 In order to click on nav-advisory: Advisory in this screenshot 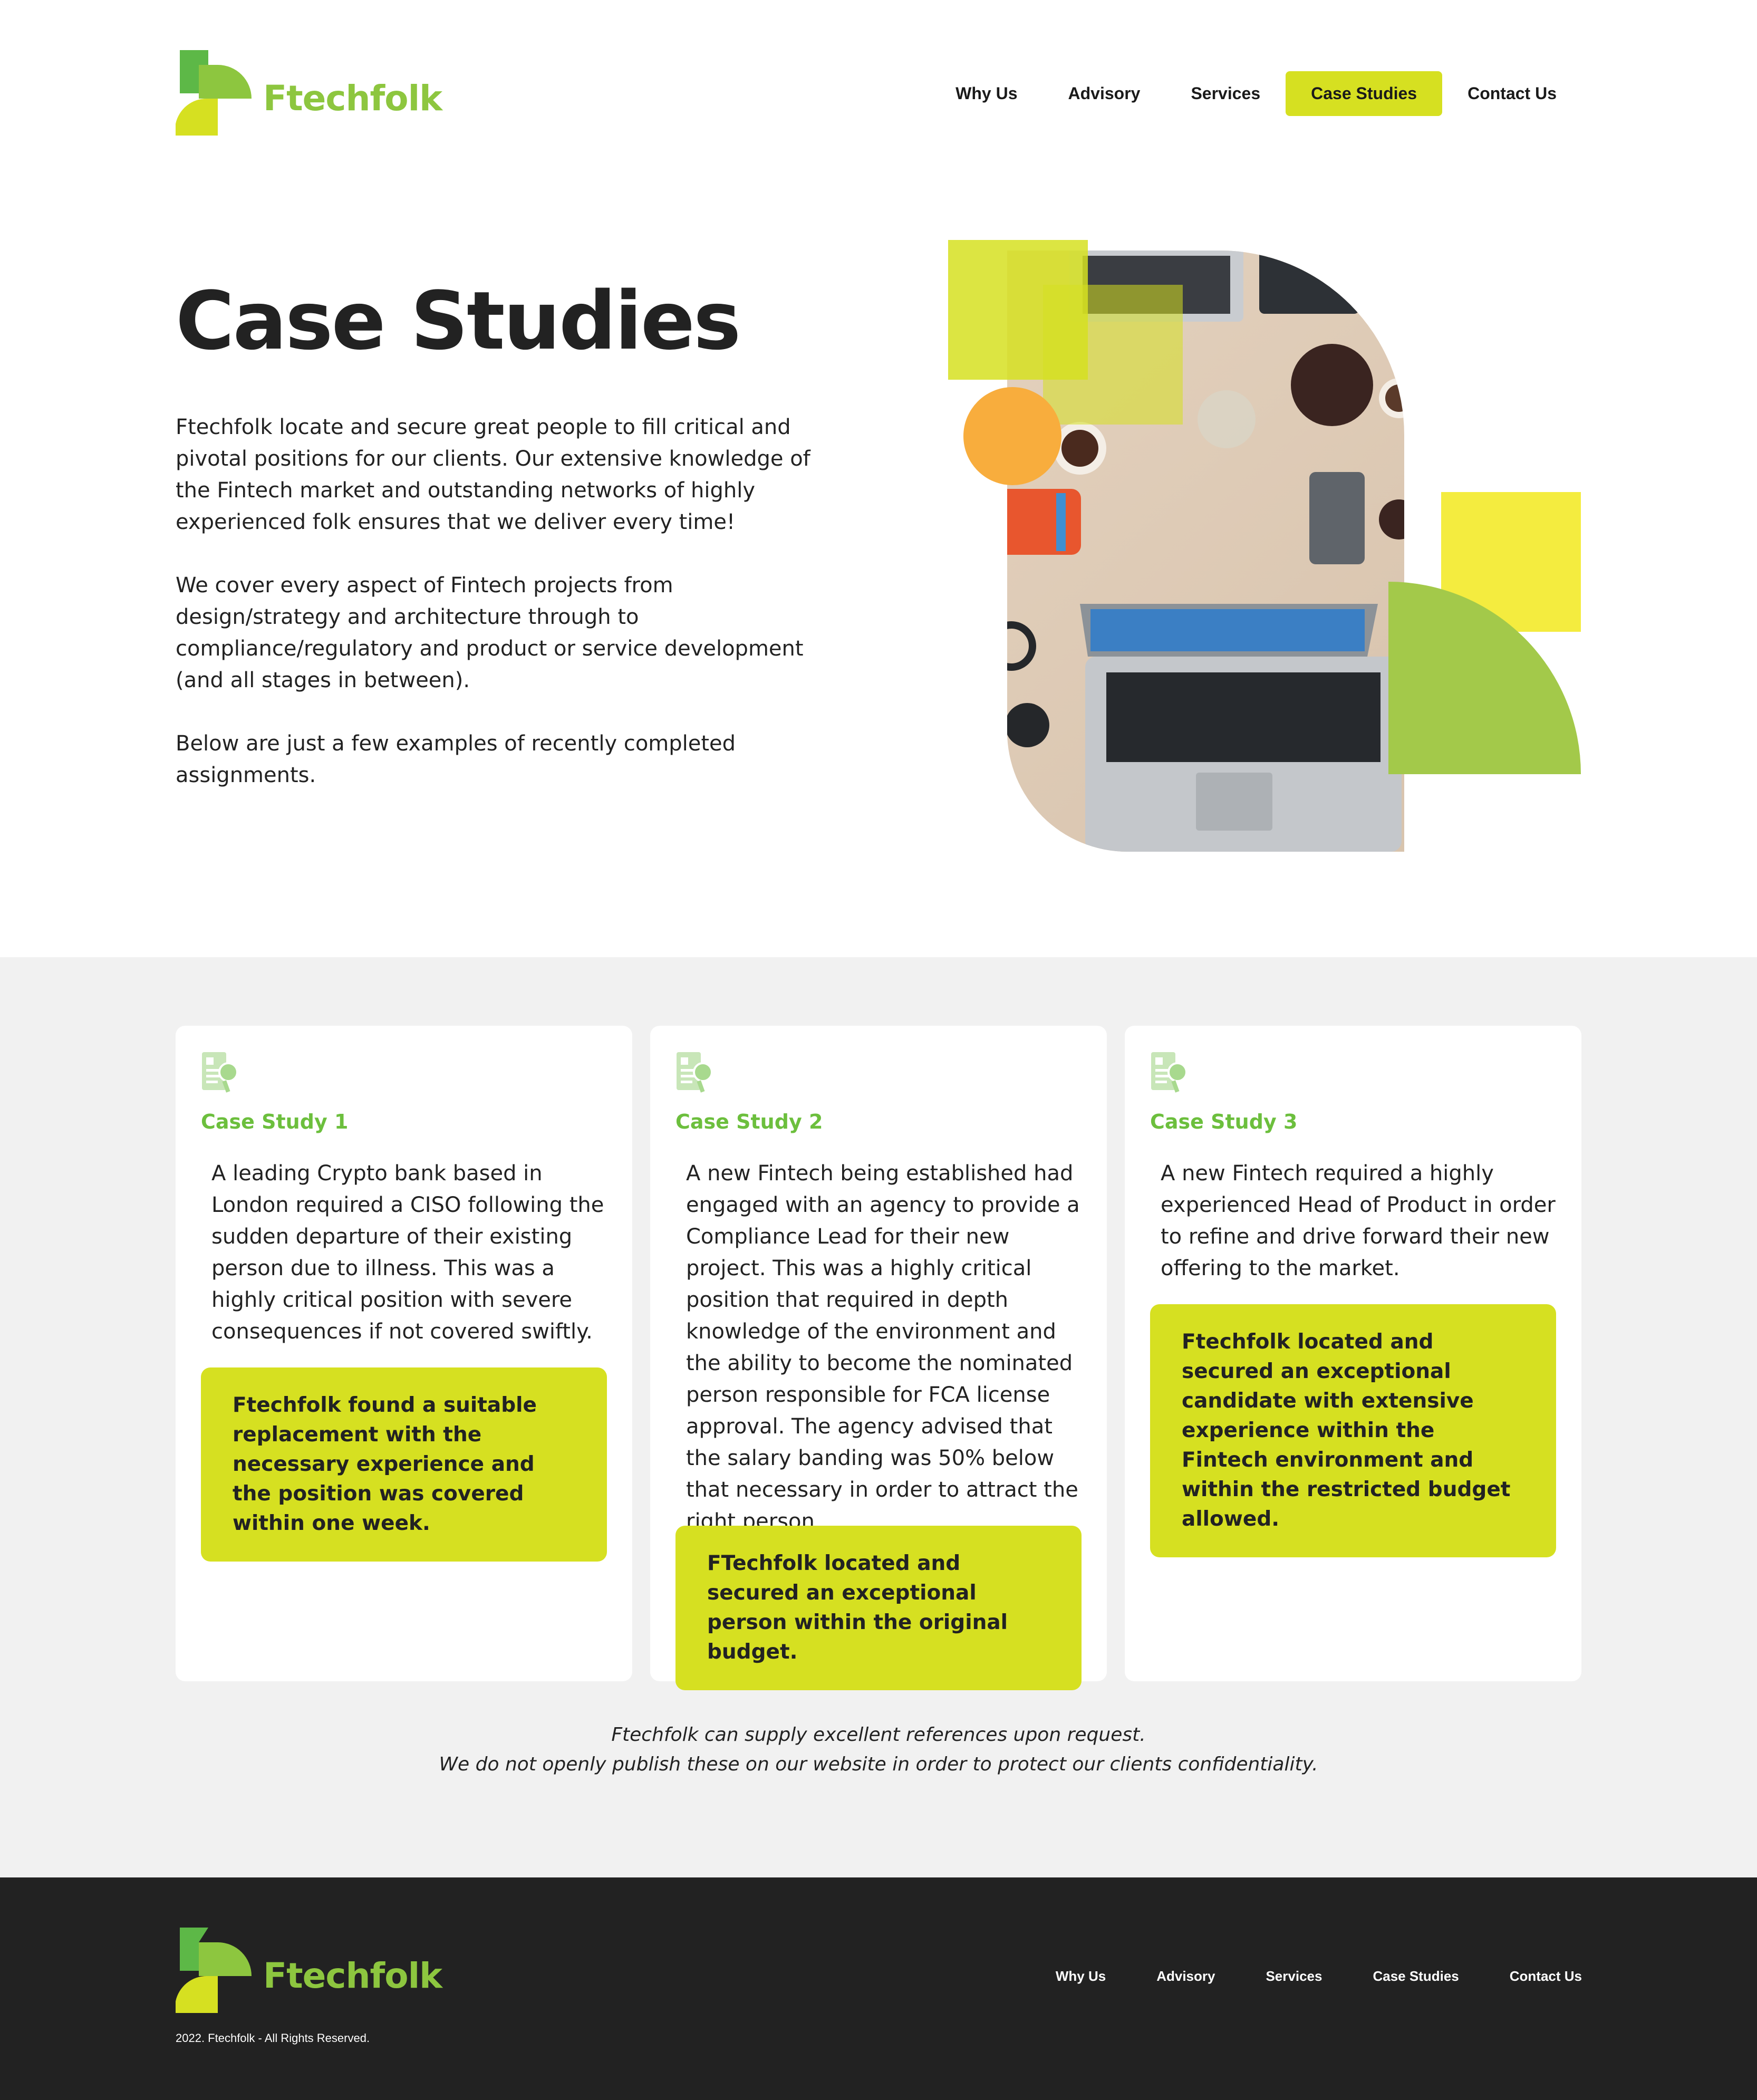, I will do `click(1104, 94)`.